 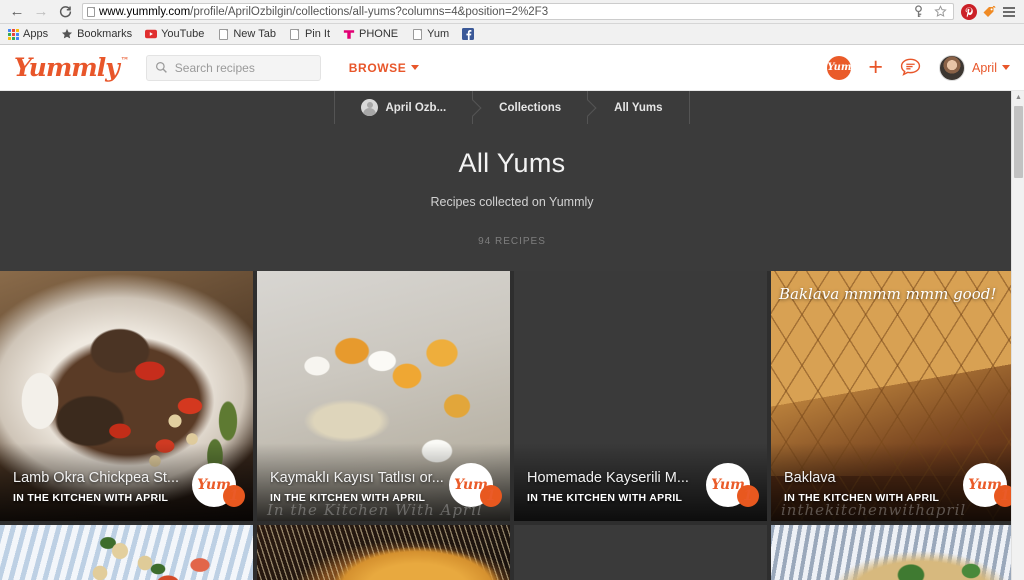 I want to click on youtube-icon, so click(x=151, y=34).